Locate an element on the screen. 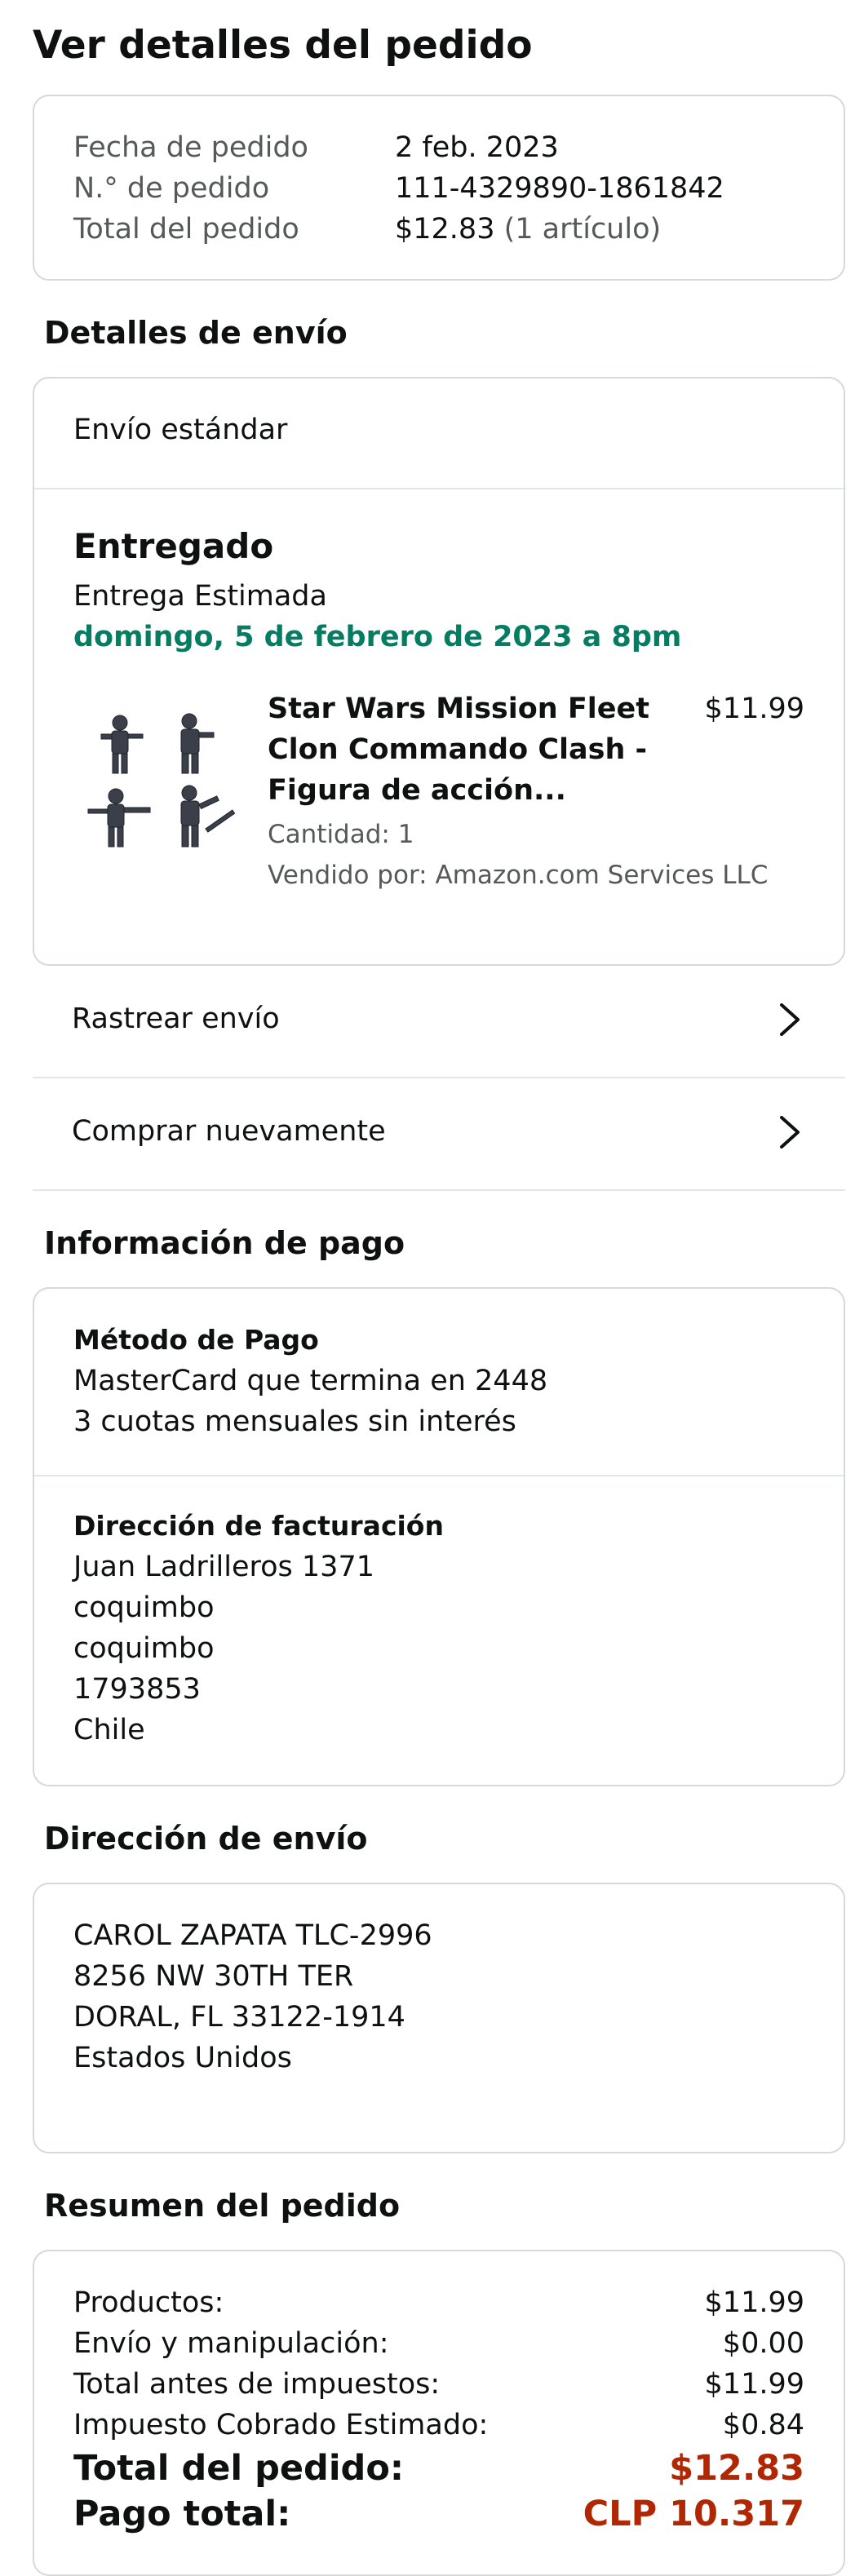 The height and width of the screenshot is (2576, 864). summary-row-shipping: Envío y manipulación: $0.00 is located at coordinates (438, 2343).